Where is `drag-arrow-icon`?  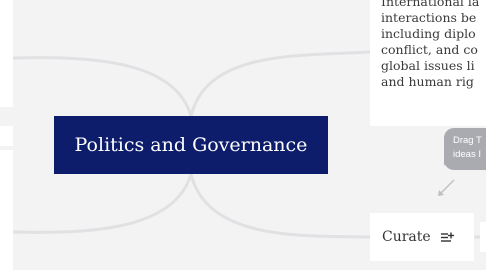 drag-arrow-icon is located at coordinates (446, 187).